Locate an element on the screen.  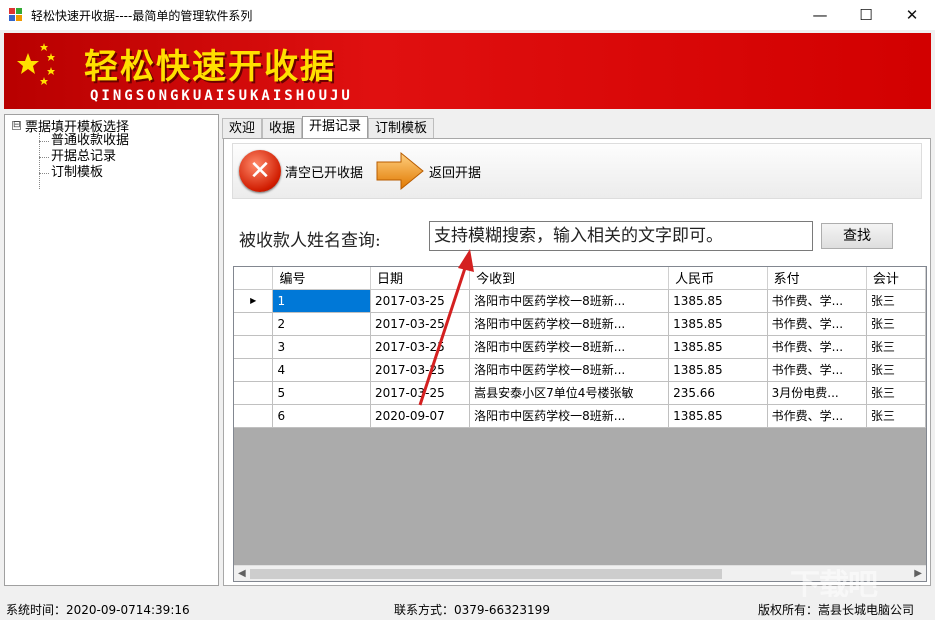
clear-receipts-button: ✕ 清空已开收据 is located at coordinates (301, 171).